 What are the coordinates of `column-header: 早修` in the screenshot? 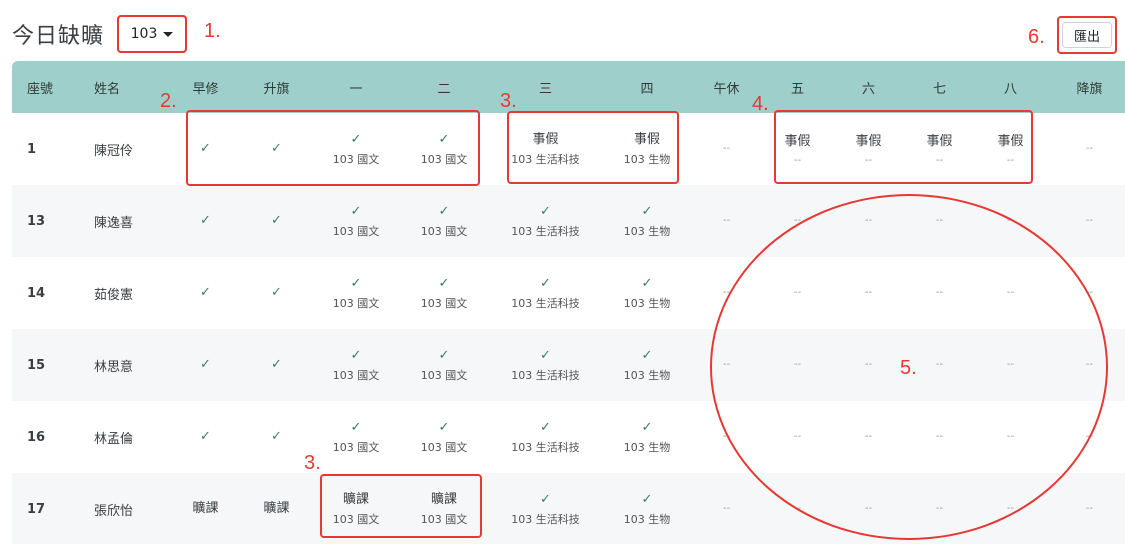 It's located at (205, 89).